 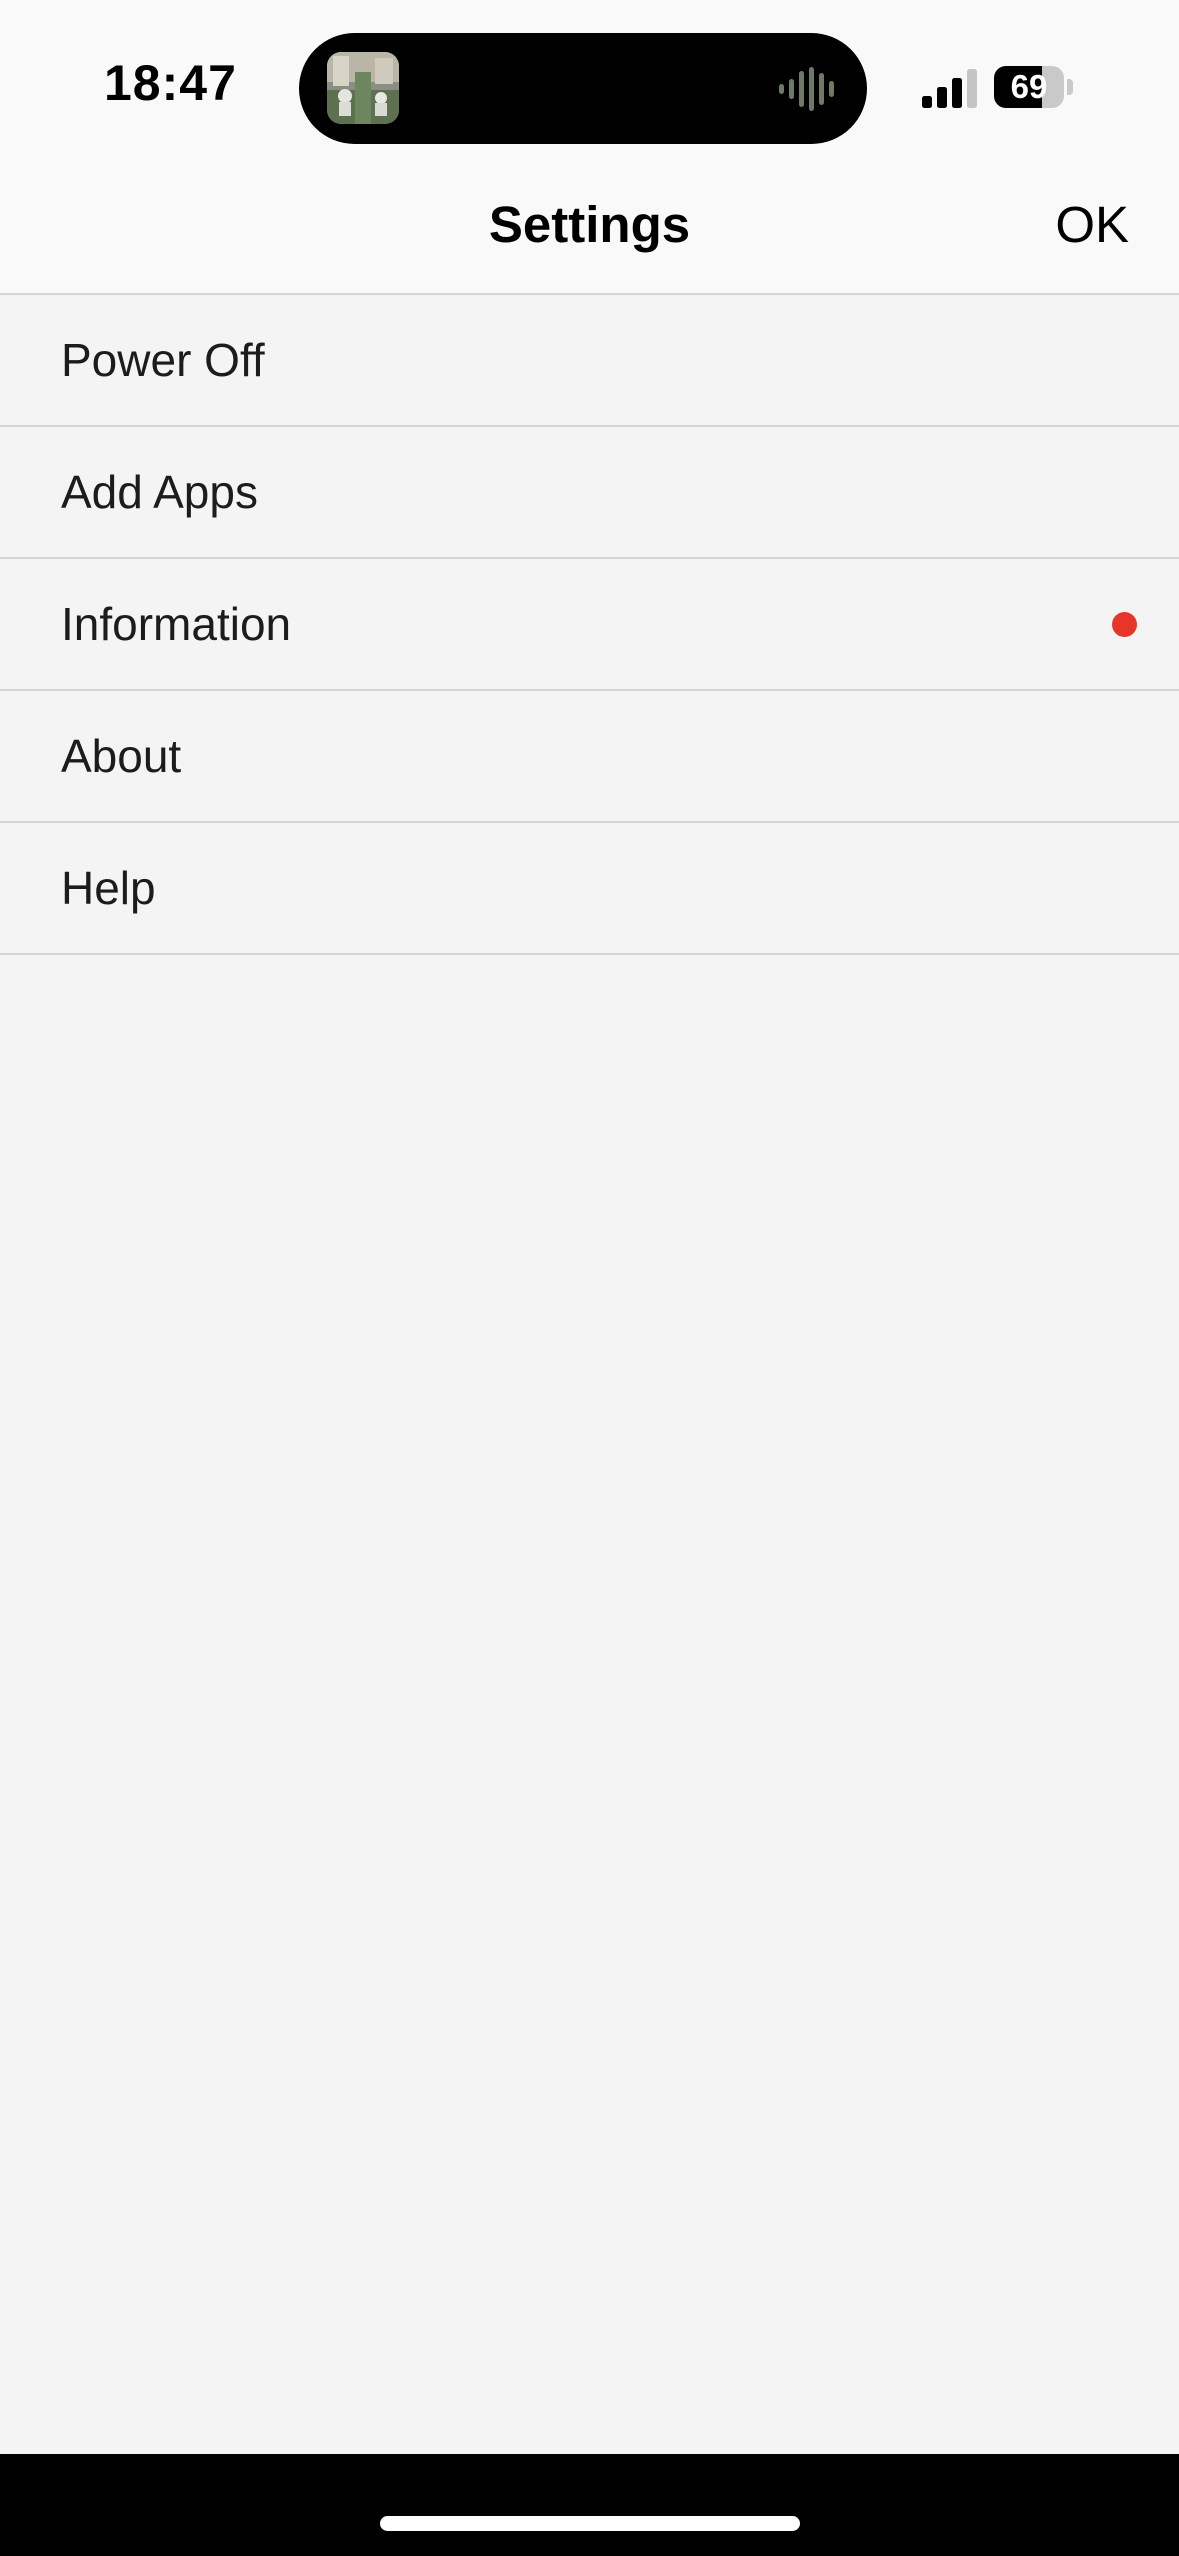 I want to click on page-title: Settings, so click(x=589, y=224).